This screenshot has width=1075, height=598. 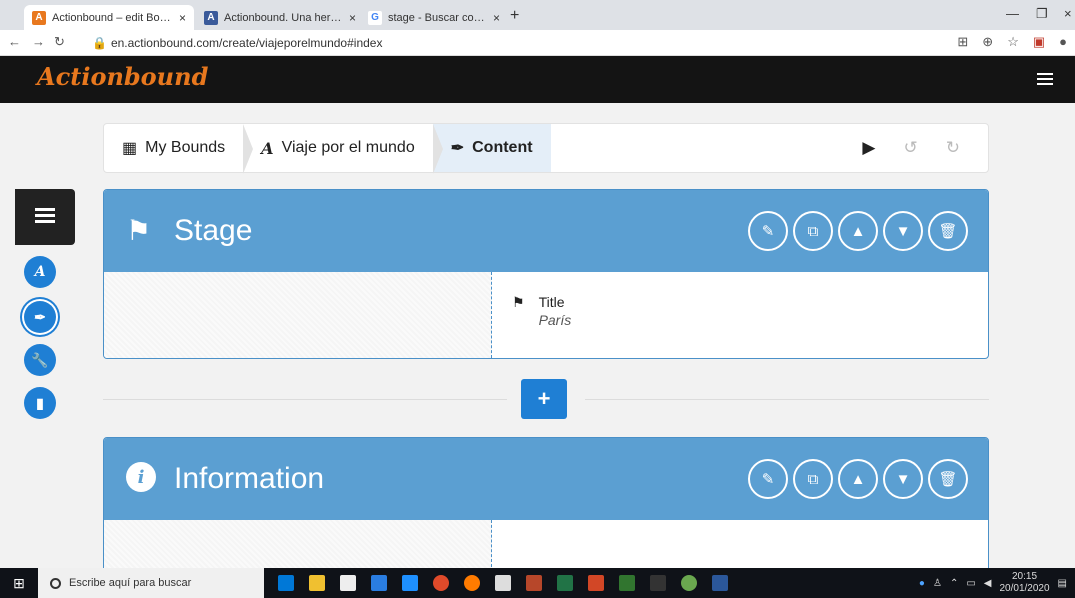 What do you see at coordinates (546, 231) in the screenshot?
I see `stage-card-header: ⚑ Stage ✎ ⧉ ▲ ▼ 🗑` at bounding box center [546, 231].